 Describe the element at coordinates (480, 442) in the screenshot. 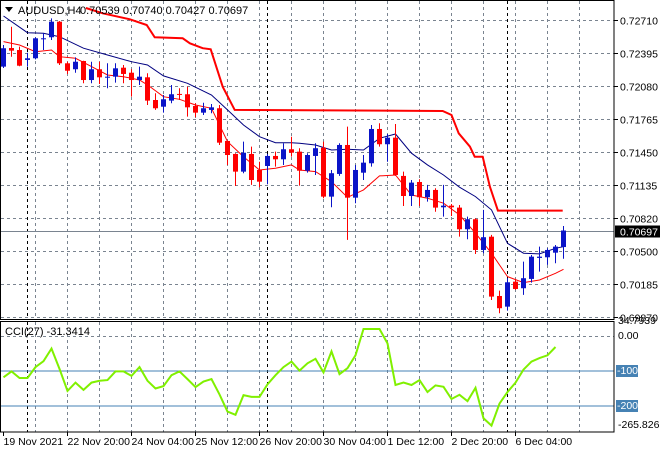

I see `time-axis-label: 2 Dec 20:00` at that location.